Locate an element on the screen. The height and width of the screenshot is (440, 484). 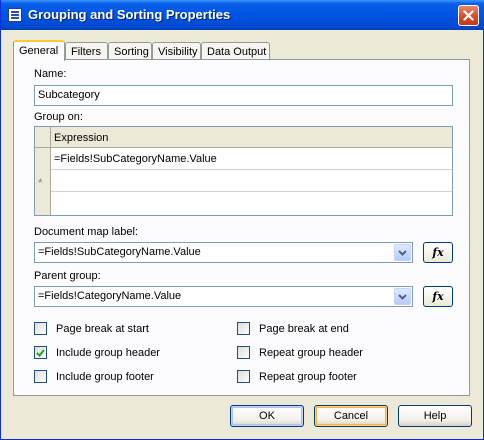
empty-grid-row is located at coordinates (251, 203).